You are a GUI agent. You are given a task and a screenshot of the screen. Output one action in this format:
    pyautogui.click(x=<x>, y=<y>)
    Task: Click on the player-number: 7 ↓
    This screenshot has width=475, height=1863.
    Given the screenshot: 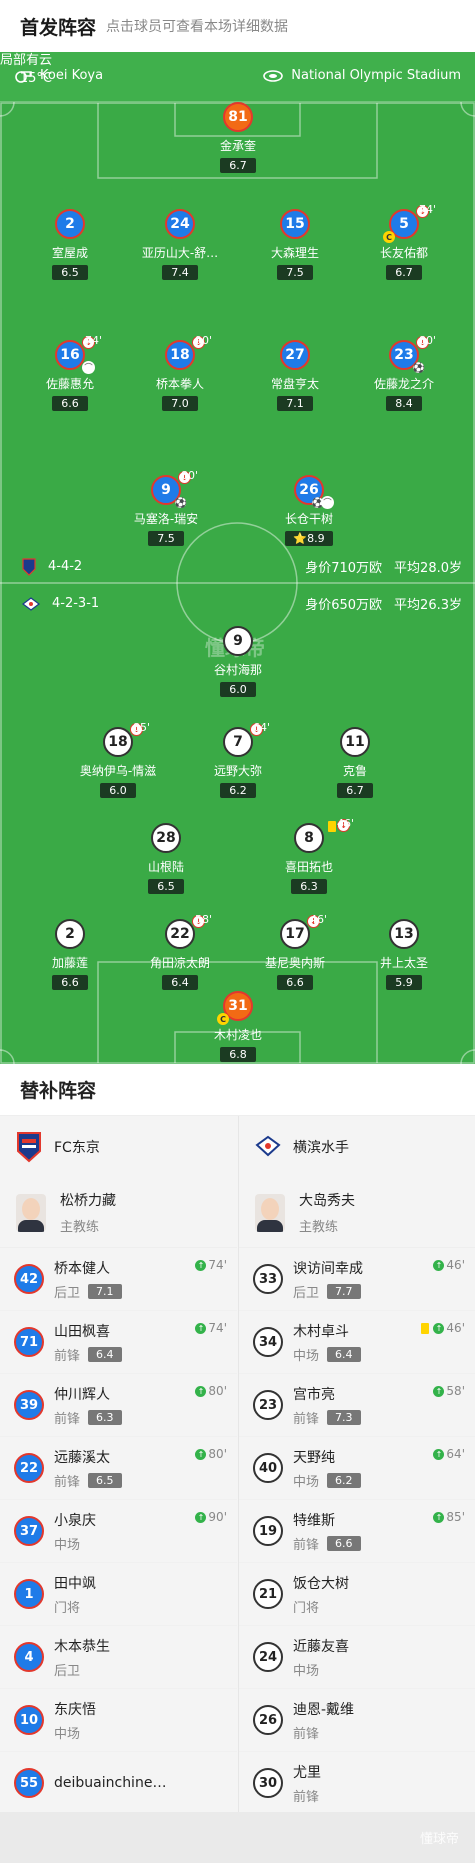 What is the action you would take?
    pyautogui.click(x=243, y=740)
    